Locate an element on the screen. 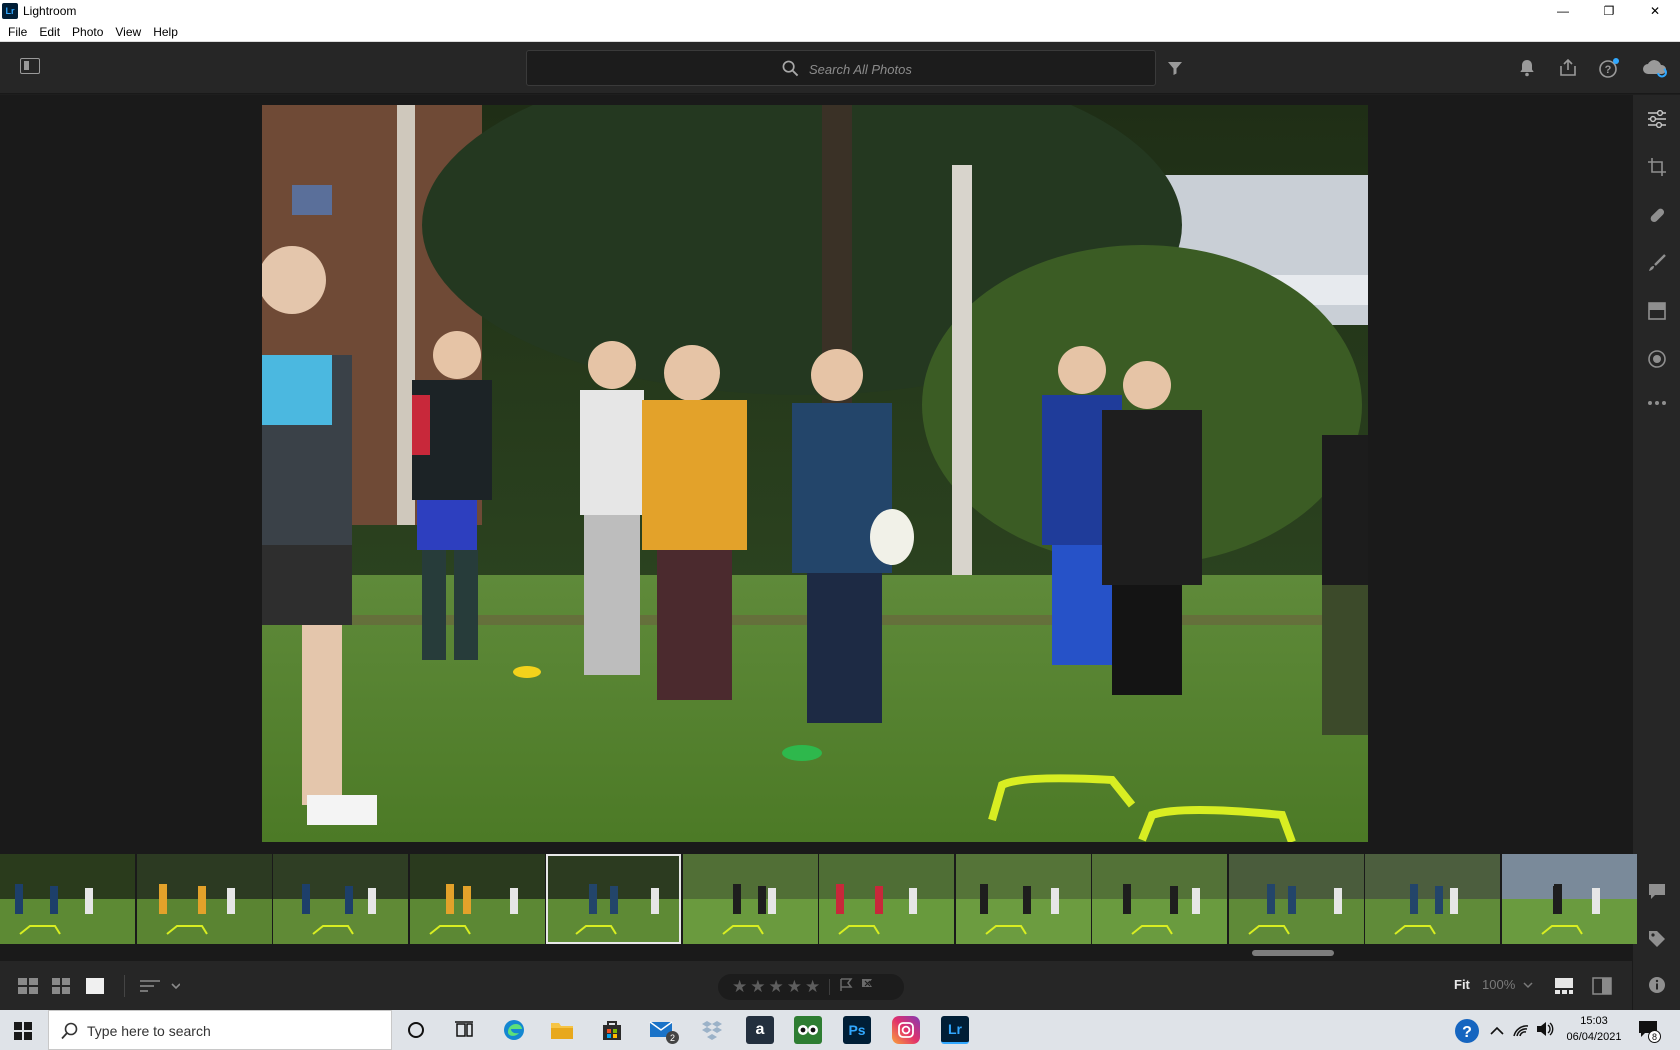 The height and width of the screenshot is (1050, 1680). linear-gradient-icon is located at coordinates (1657, 311).